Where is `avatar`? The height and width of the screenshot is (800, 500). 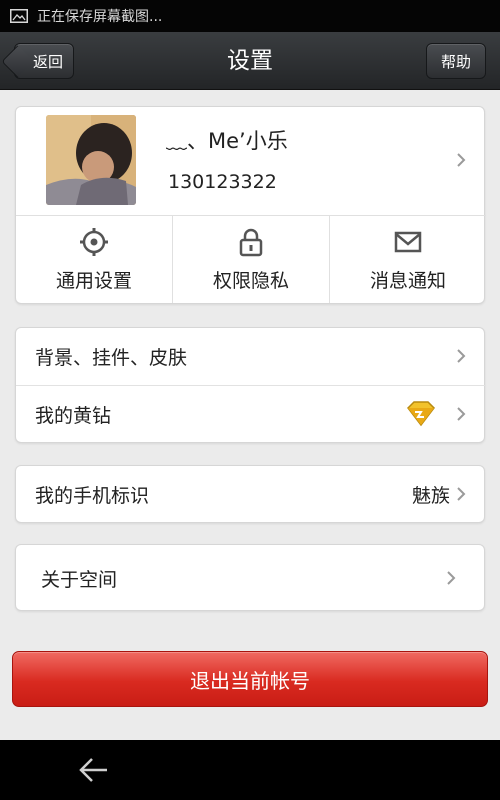
avatar is located at coordinates (91, 160).